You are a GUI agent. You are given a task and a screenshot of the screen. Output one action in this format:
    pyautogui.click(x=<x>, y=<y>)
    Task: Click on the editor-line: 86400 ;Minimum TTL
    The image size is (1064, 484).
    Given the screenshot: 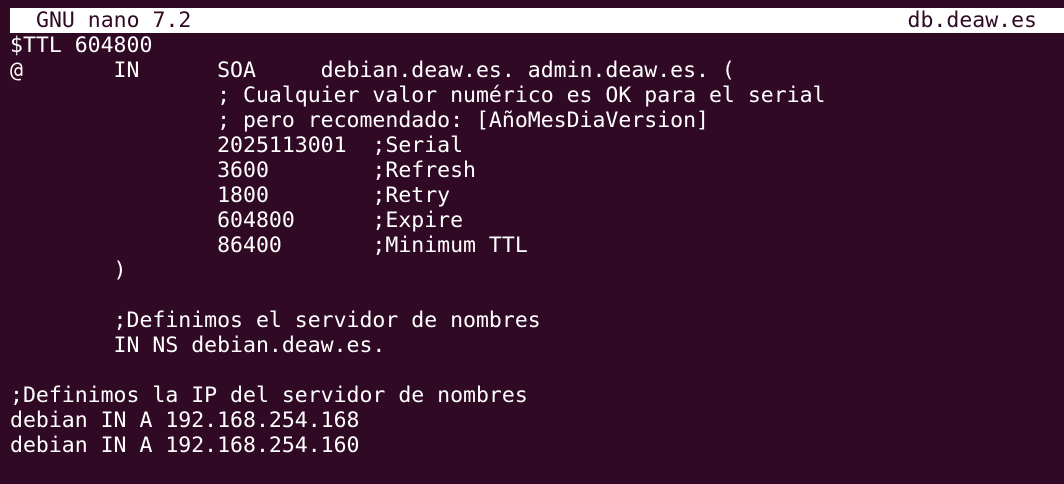 What is the action you would take?
    pyautogui.click(x=537, y=245)
    